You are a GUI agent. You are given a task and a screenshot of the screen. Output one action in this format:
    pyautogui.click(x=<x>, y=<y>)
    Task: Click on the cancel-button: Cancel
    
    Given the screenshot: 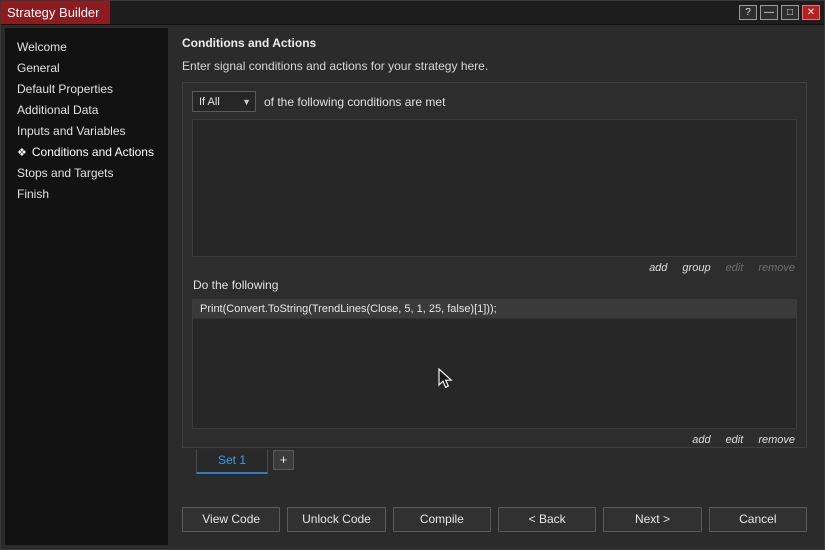 What is the action you would take?
    pyautogui.click(x=757, y=519)
    